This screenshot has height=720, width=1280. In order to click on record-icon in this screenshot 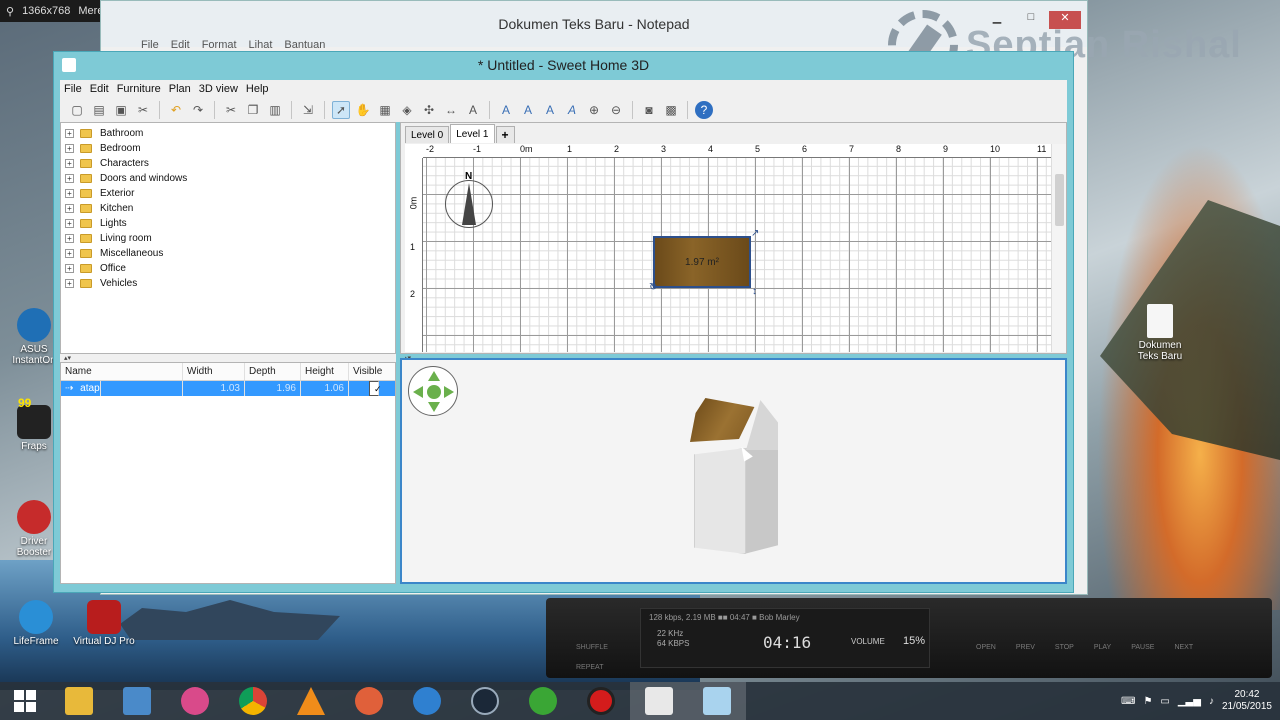, I will do `click(601, 701)`.